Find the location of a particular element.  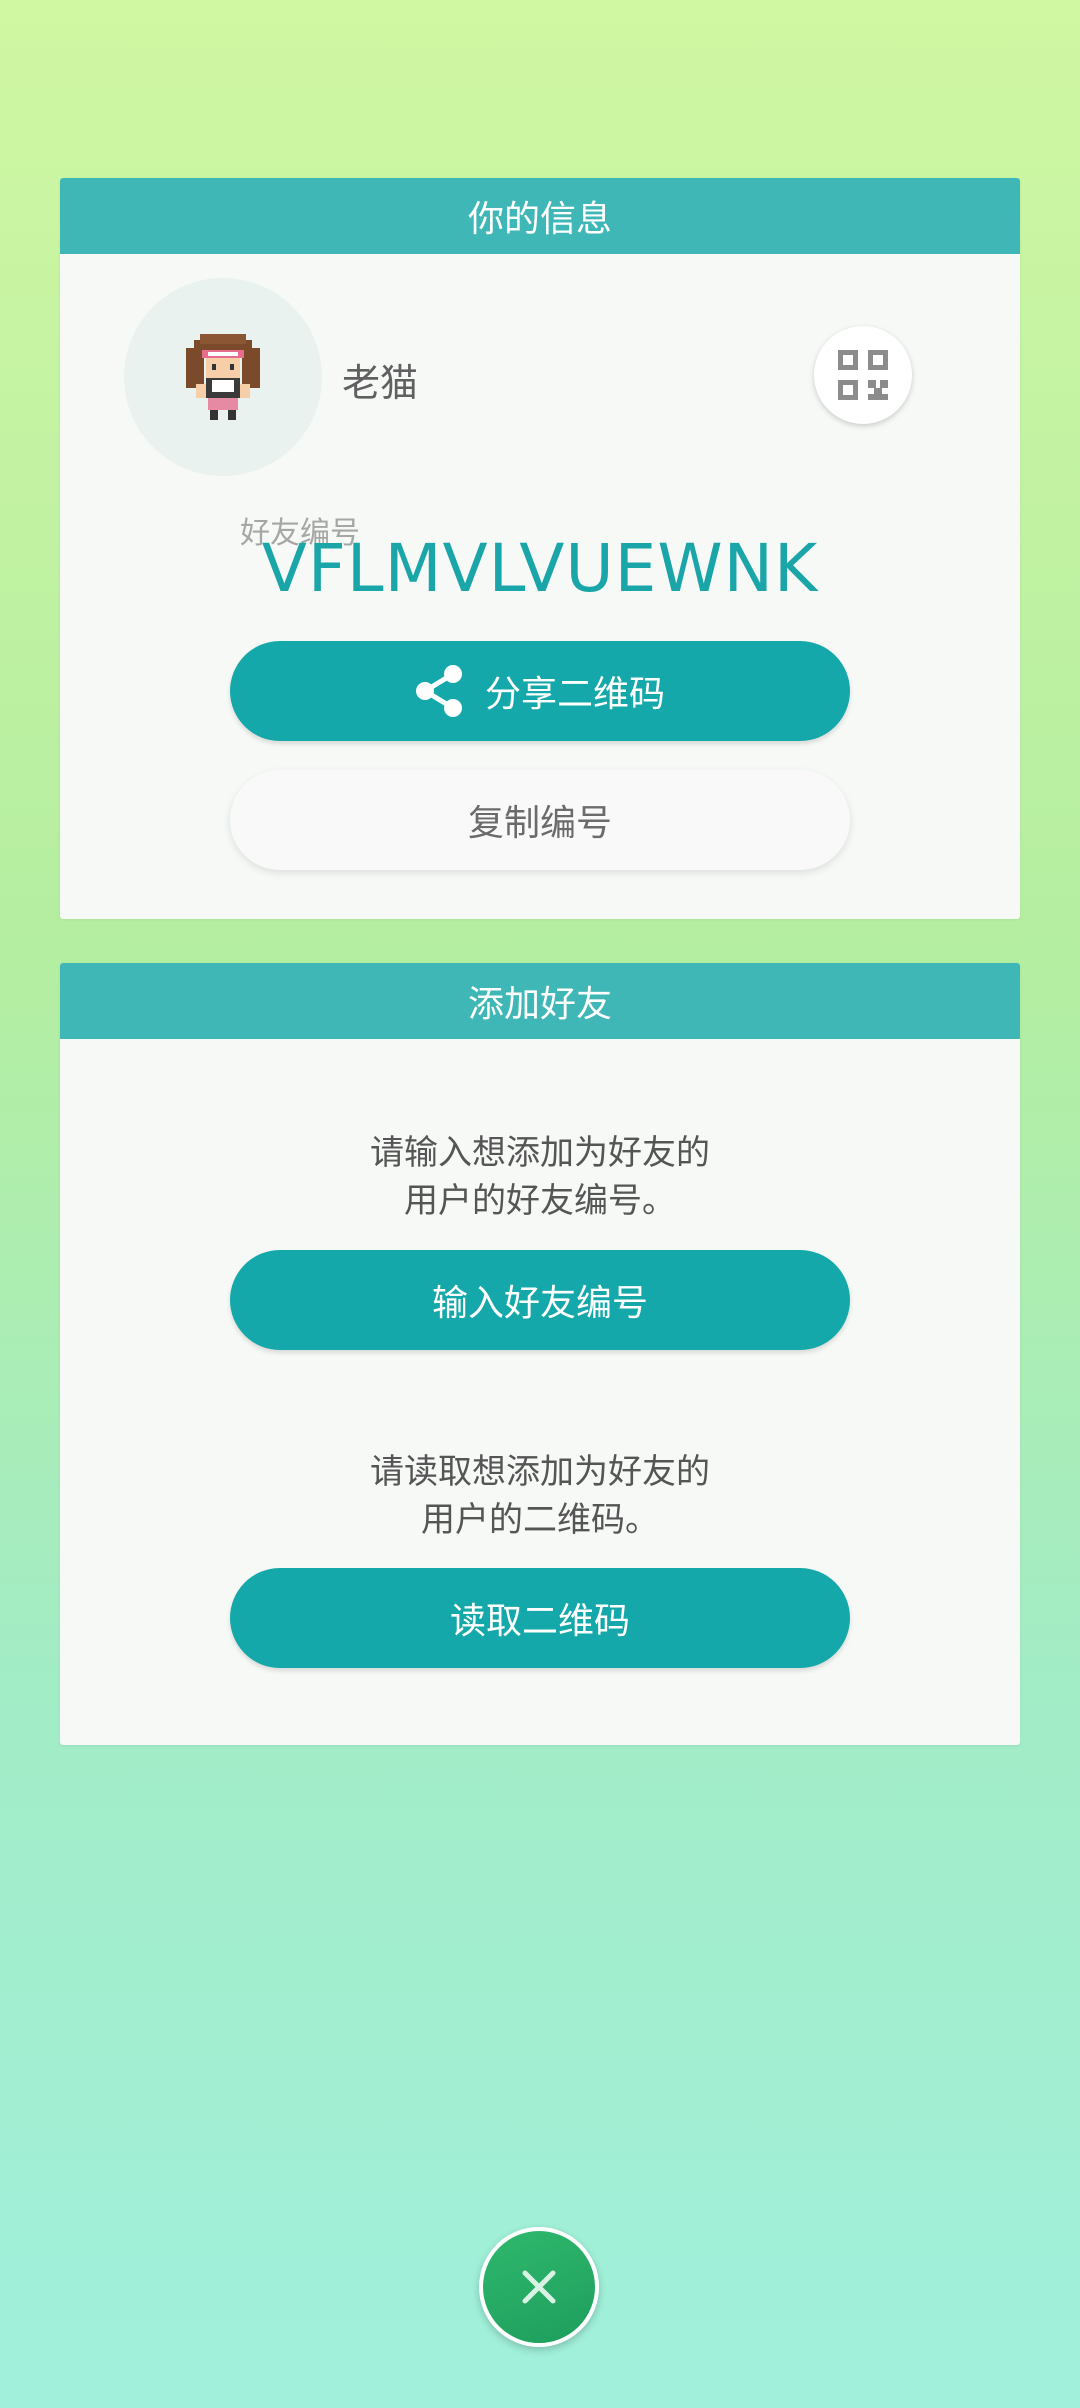

copy-code-button: 复制编号 is located at coordinates (540, 820).